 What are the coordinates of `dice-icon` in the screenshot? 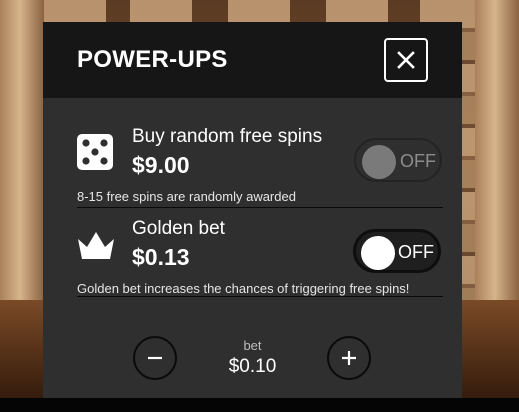 It's located at (95, 152).